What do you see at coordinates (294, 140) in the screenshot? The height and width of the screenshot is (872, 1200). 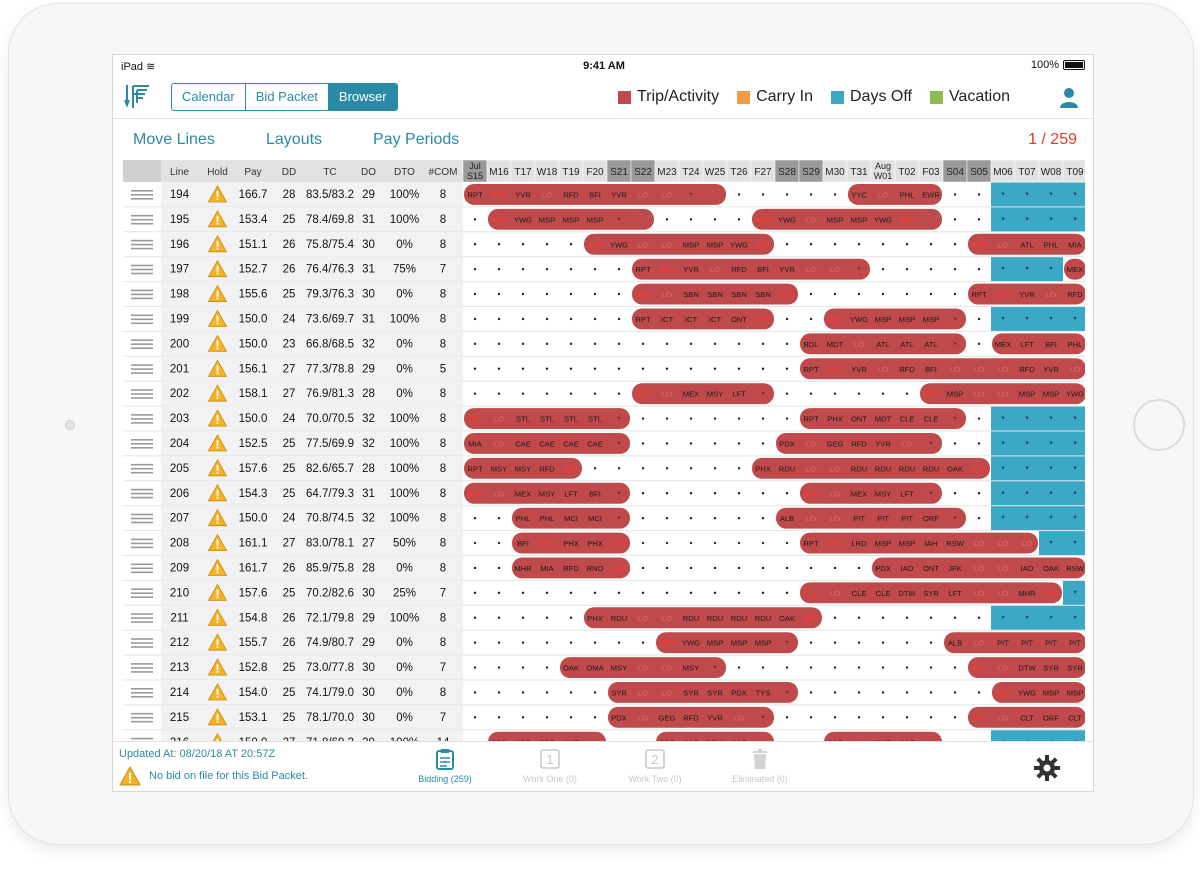 I see `layouts-button: Layouts` at bounding box center [294, 140].